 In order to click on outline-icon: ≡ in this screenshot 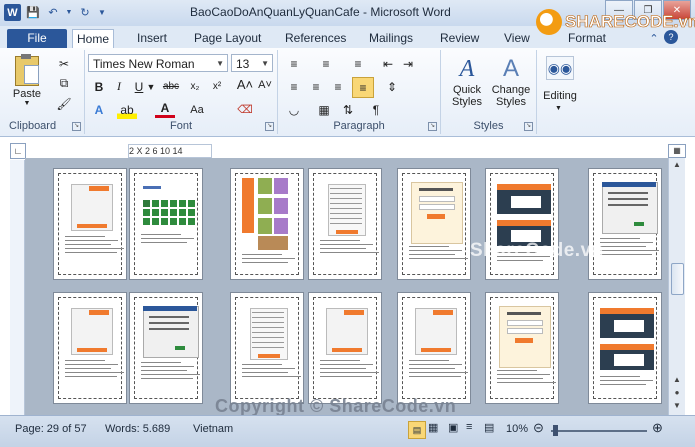, I will do `click(469, 427)`.